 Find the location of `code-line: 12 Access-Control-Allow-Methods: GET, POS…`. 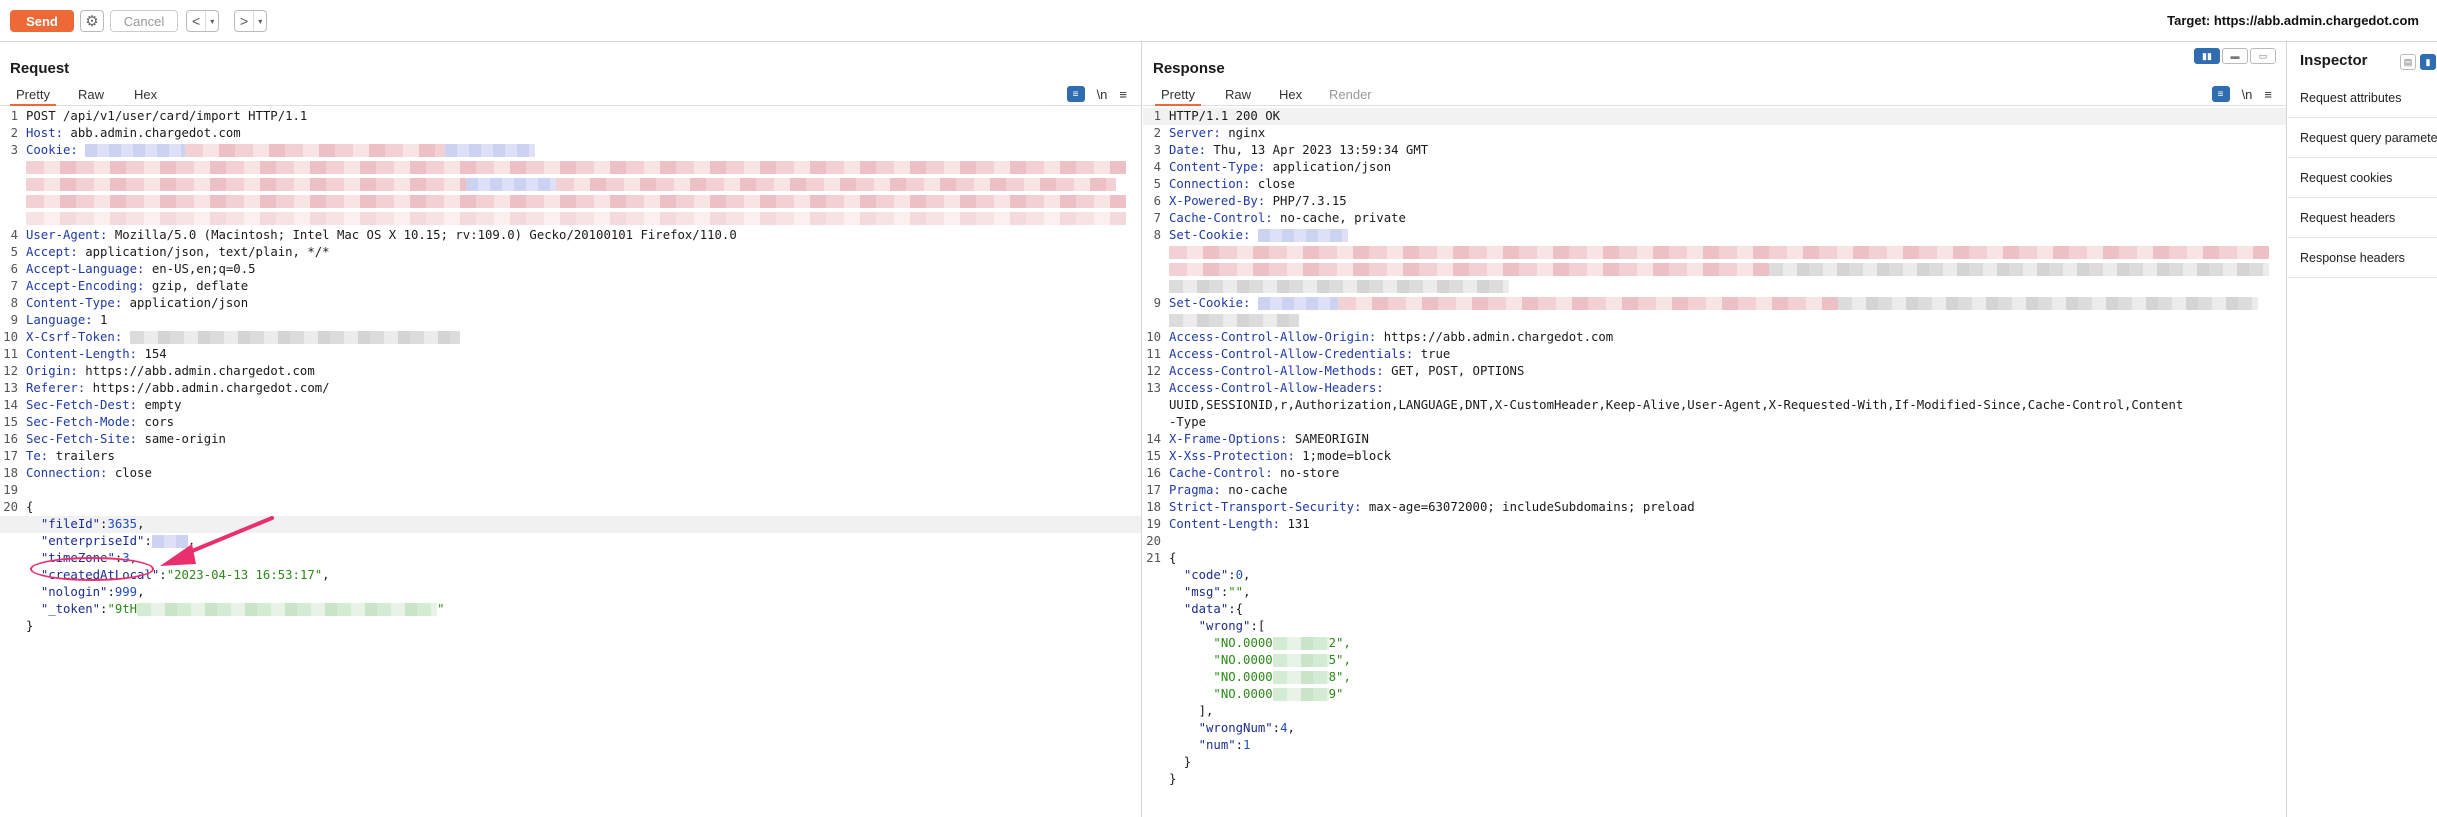

code-line: 12 Access-Control-Allow-Methods: GET, POS… is located at coordinates (1335, 371).